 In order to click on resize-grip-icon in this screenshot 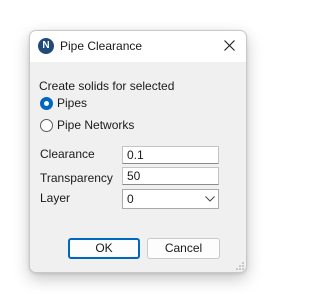, I will do `click(240, 266)`.